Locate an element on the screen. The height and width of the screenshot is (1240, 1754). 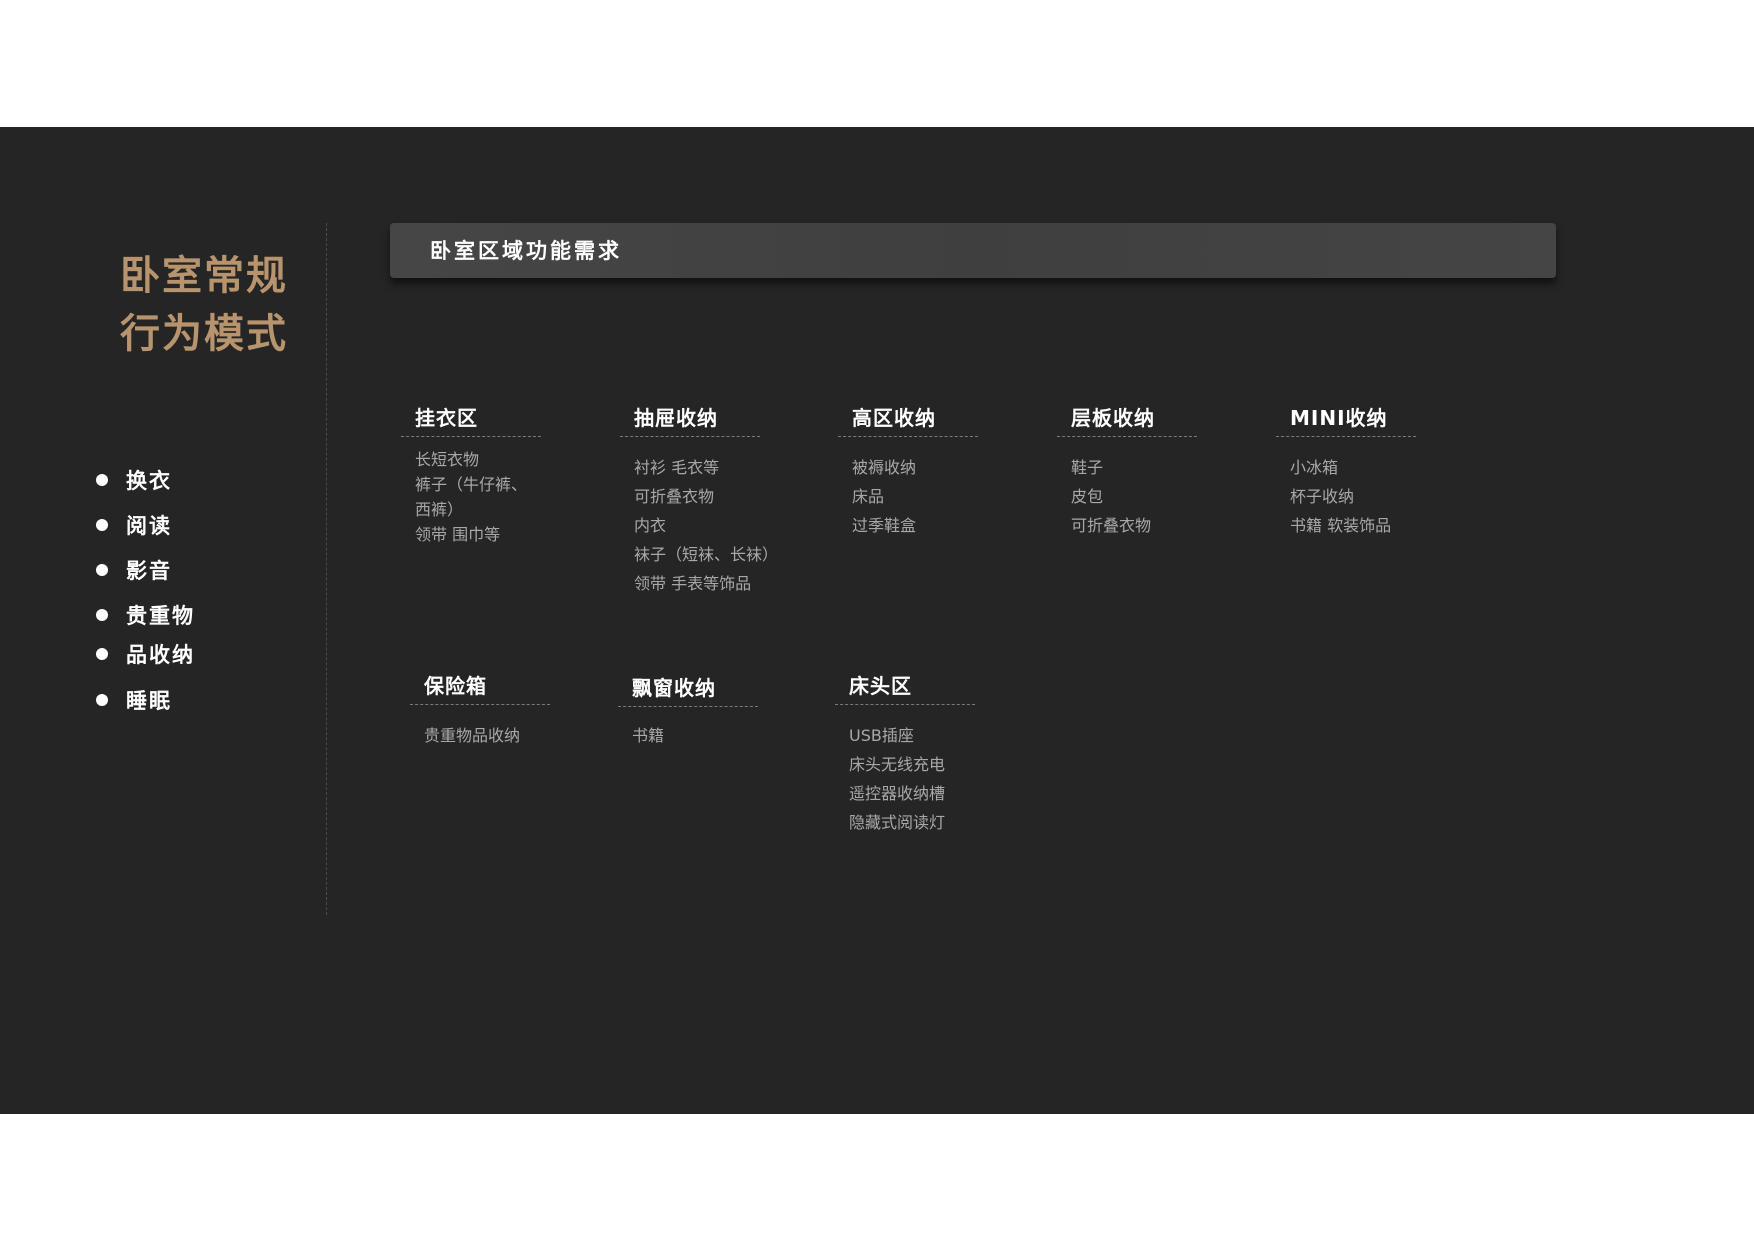
zone-bedside: 床头区 USB插座 床头无线充电 遥控器收纳槽 隐藏式阅读灯 is located at coordinates (905, 753).